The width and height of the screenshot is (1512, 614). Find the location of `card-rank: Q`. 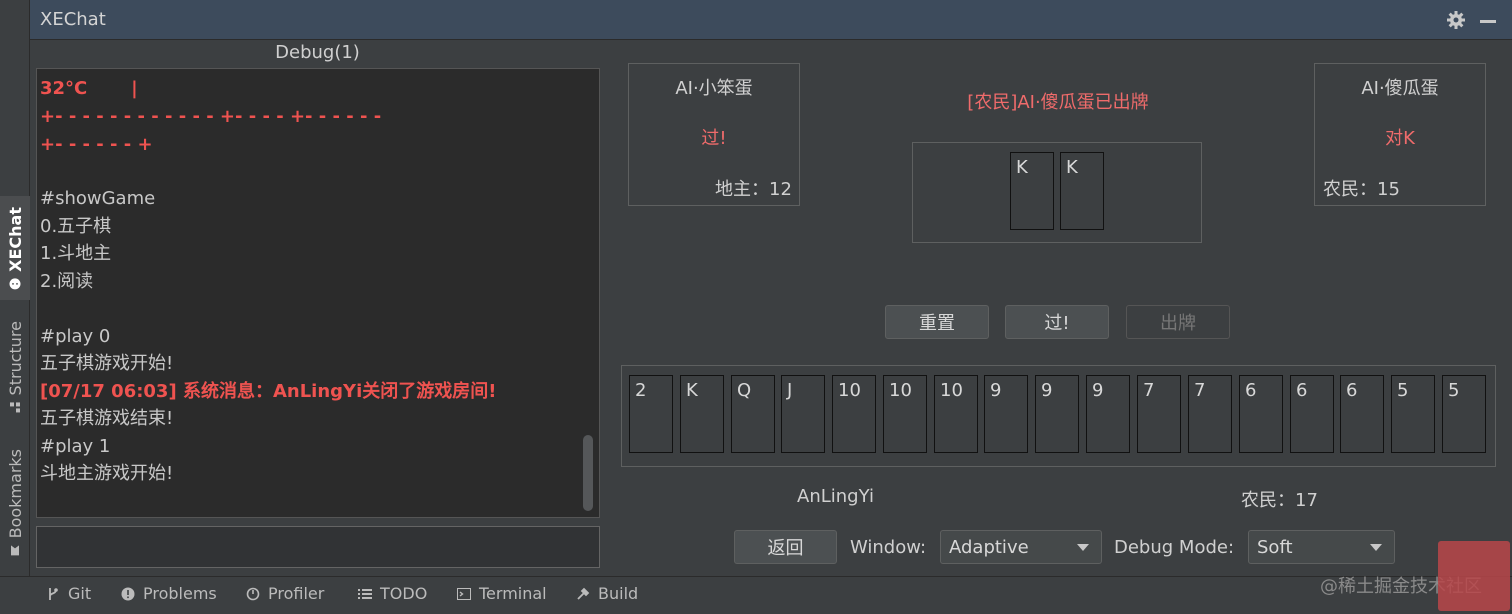

card-rank: Q is located at coordinates (744, 390).